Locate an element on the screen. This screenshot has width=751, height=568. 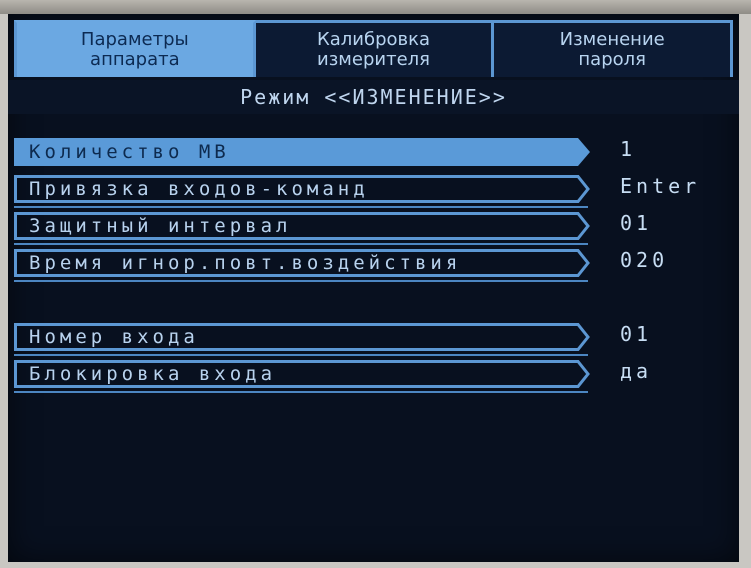
param-row-input-binding: Привязка входов-команд Enter is located at coordinates (355, 191).